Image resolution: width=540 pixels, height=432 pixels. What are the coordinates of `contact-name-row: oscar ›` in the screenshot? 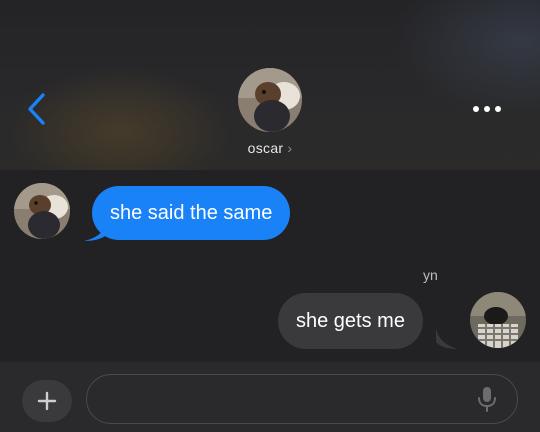 It's located at (270, 148).